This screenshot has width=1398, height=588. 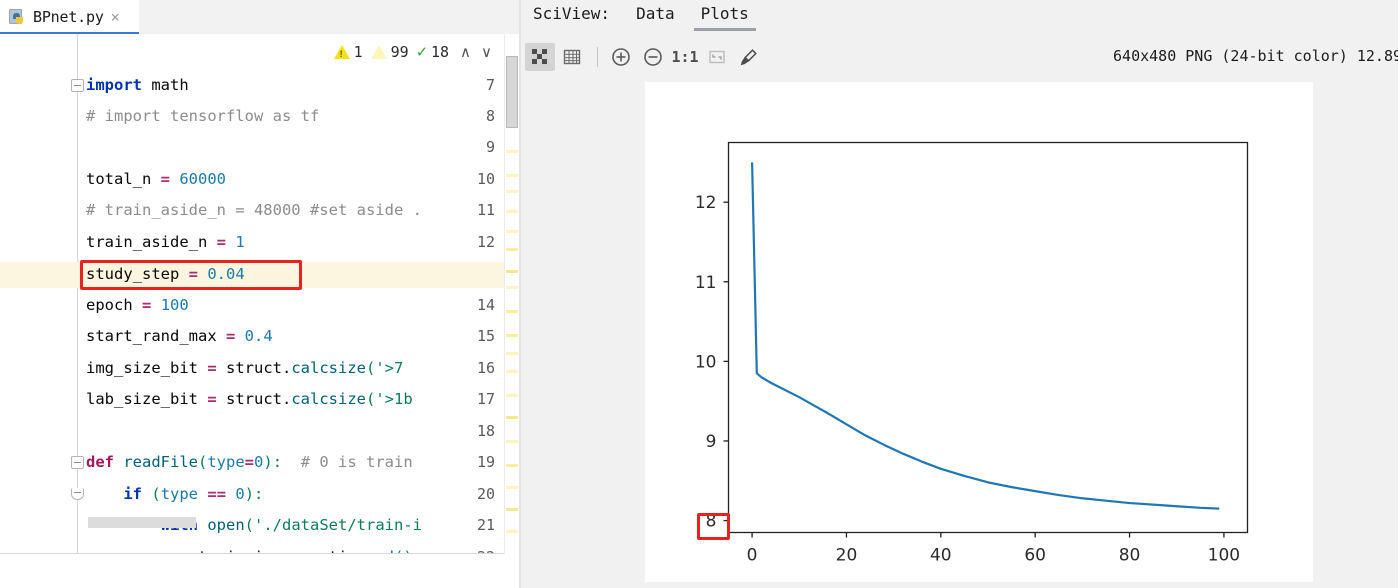 I want to click on vertical-scrollbar-thumb, so click(x=512, y=92).